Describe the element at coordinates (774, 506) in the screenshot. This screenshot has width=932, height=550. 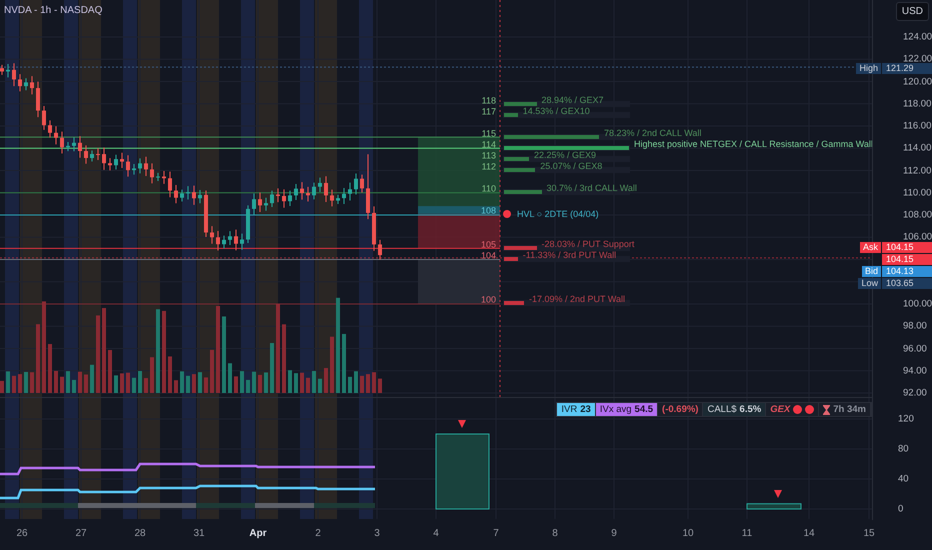
I see `volume-box` at that location.